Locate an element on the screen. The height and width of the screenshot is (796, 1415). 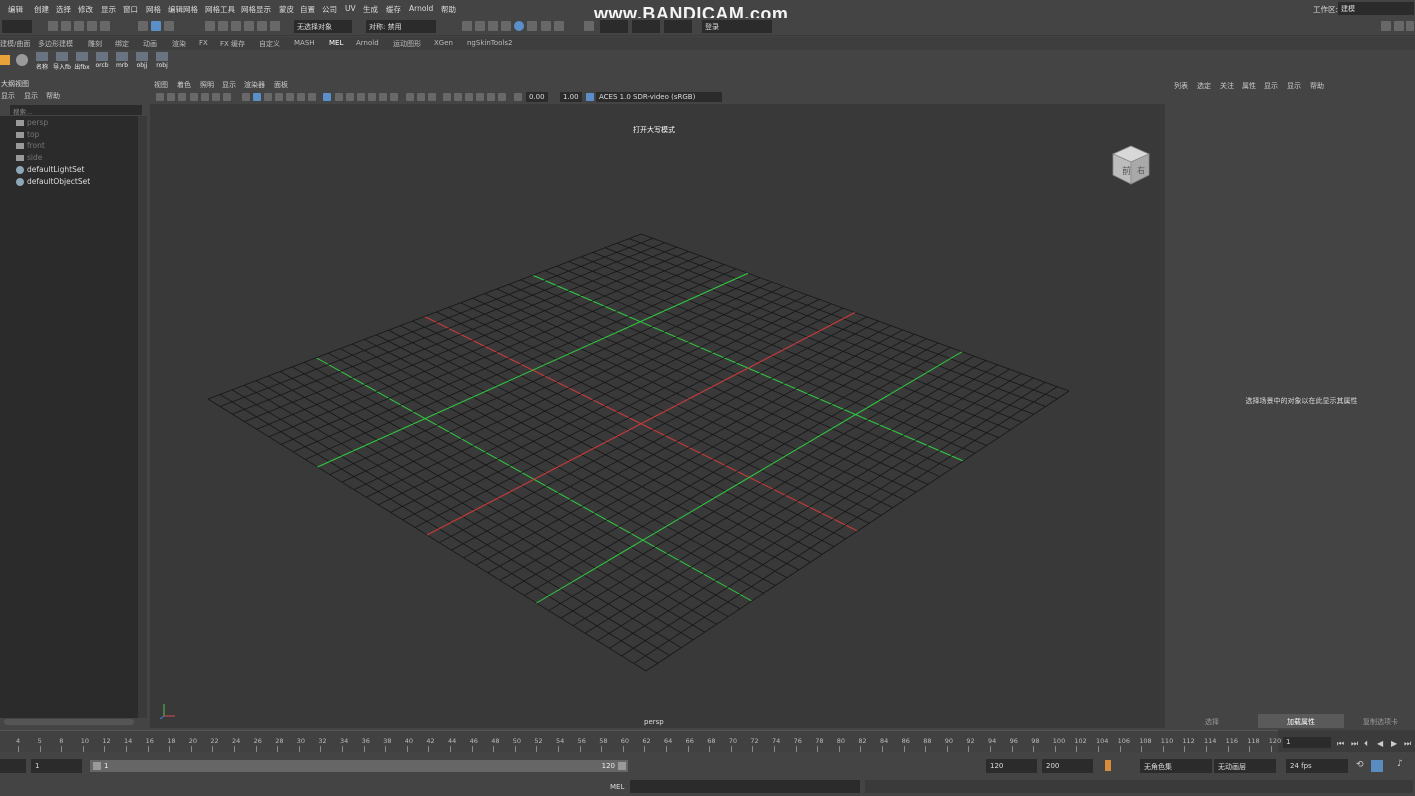
menu-item-8: 网格工具 is located at coordinates (220, 9).